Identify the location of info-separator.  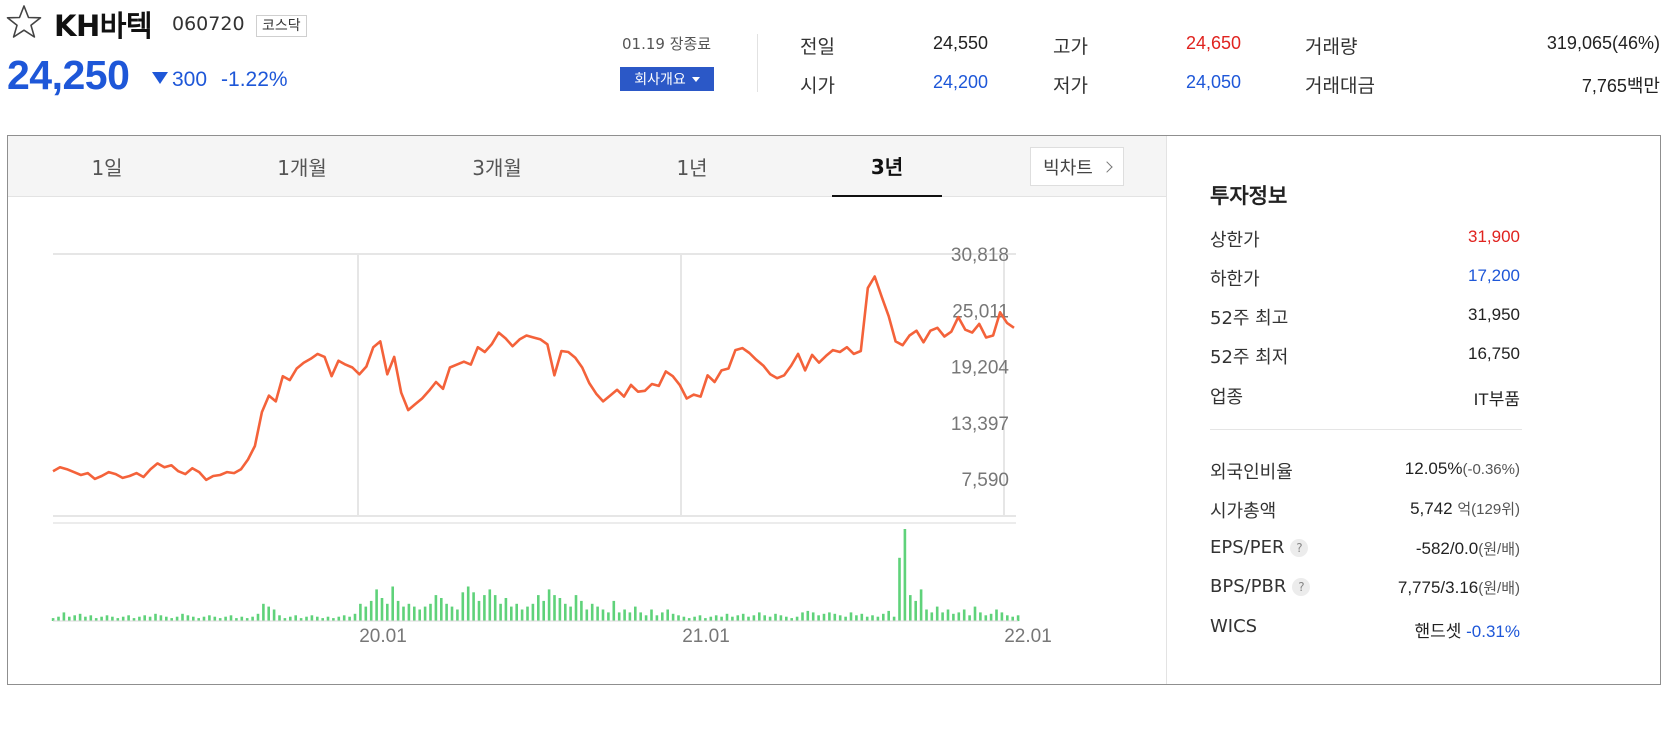
(1366, 429).